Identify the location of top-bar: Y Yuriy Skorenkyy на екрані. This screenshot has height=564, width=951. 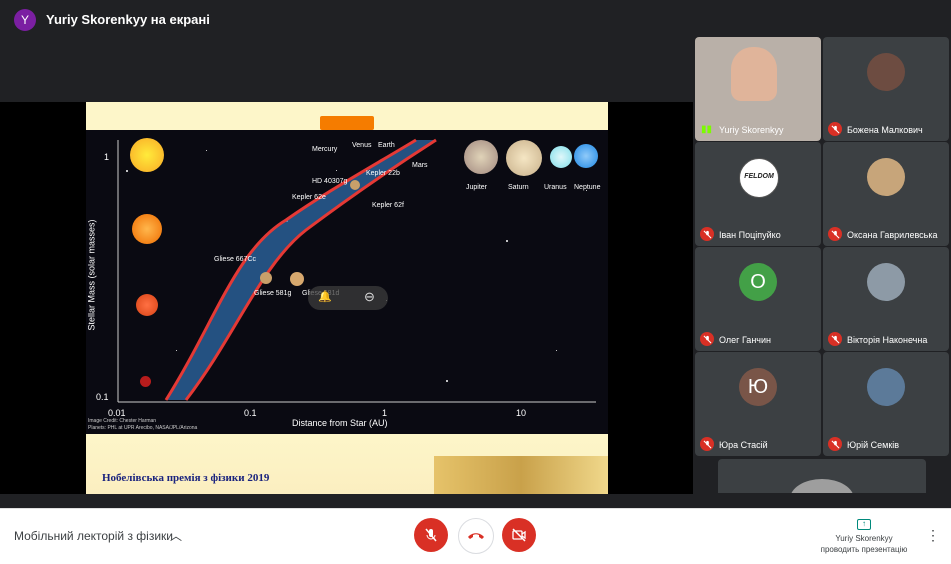
(475, 19).